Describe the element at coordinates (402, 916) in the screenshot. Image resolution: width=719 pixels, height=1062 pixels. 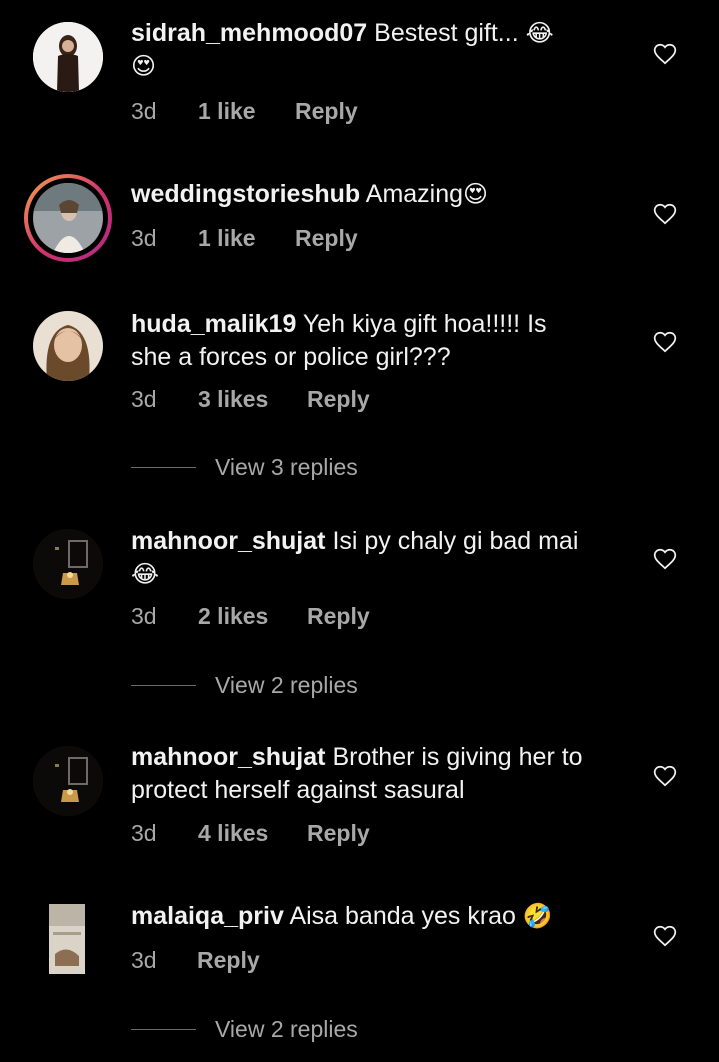
I see `comment-body: Aisa banda yes krao` at that location.